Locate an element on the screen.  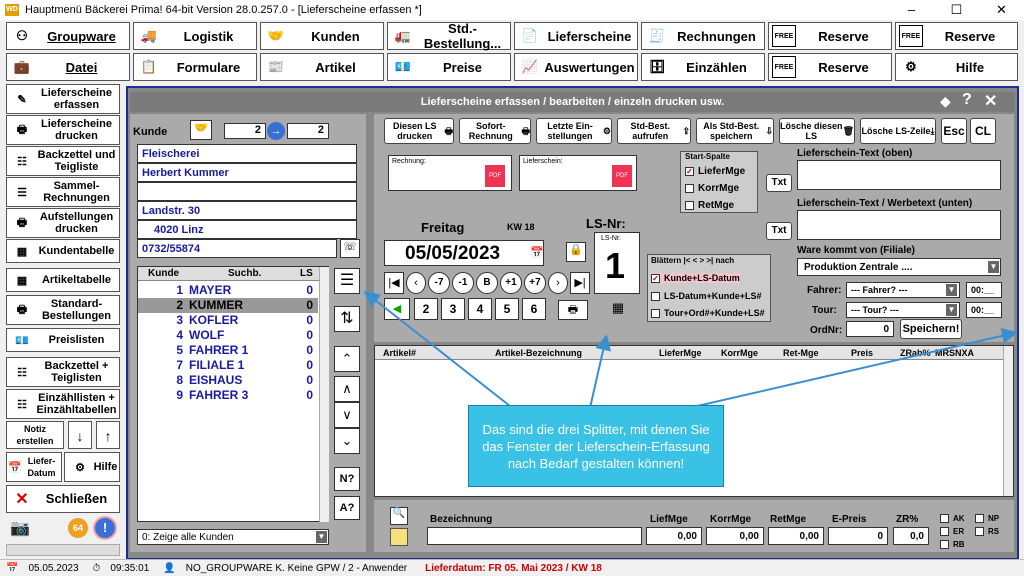
n-query-button: N? is located at coordinates (347, 479).